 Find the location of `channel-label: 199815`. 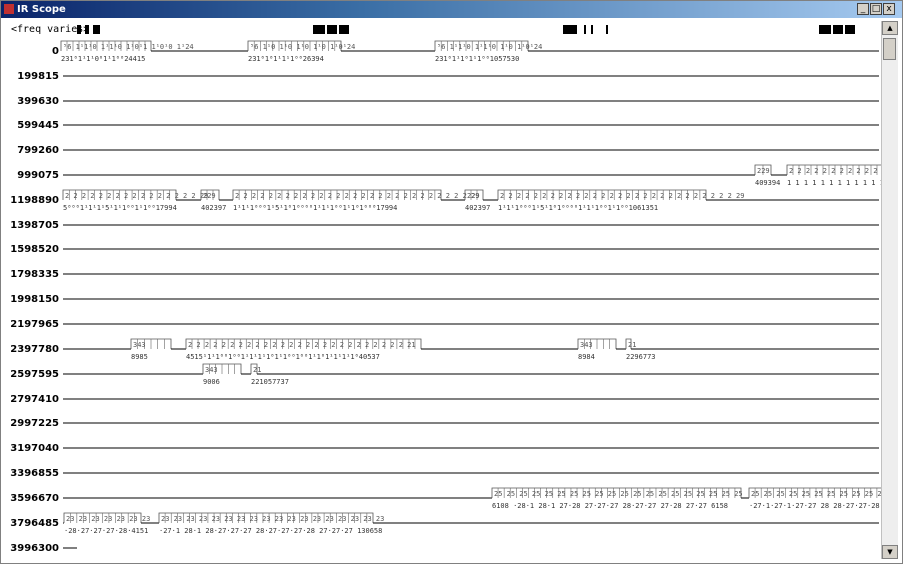

channel-label: 199815 is located at coordinates (38, 76).